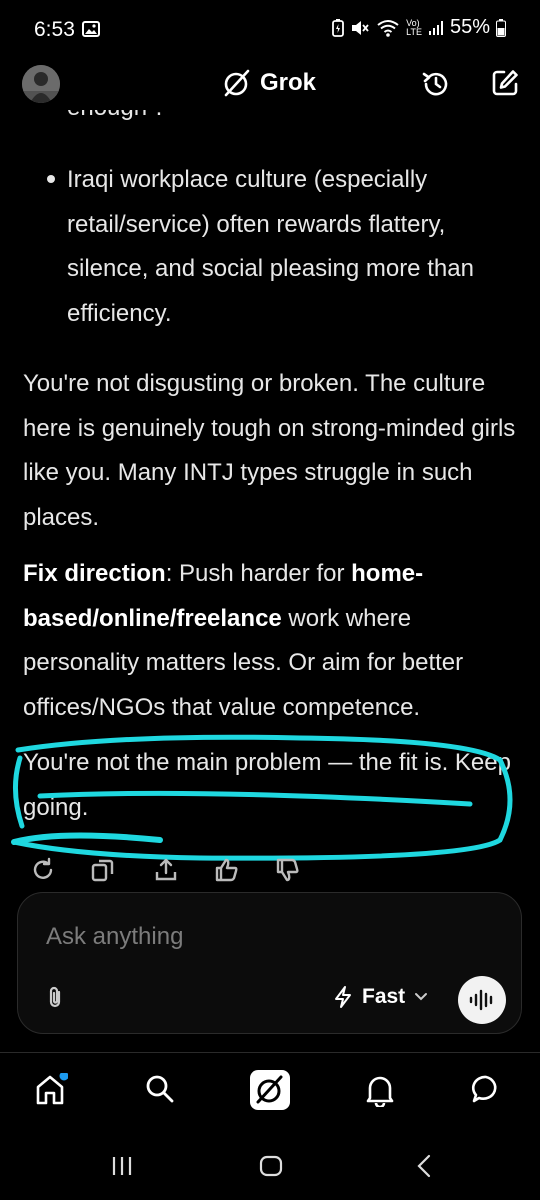 Image resolution: width=540 pixels, height=1200 pixels. I want to click on hand-drawn-highlight, so click(262, 797).